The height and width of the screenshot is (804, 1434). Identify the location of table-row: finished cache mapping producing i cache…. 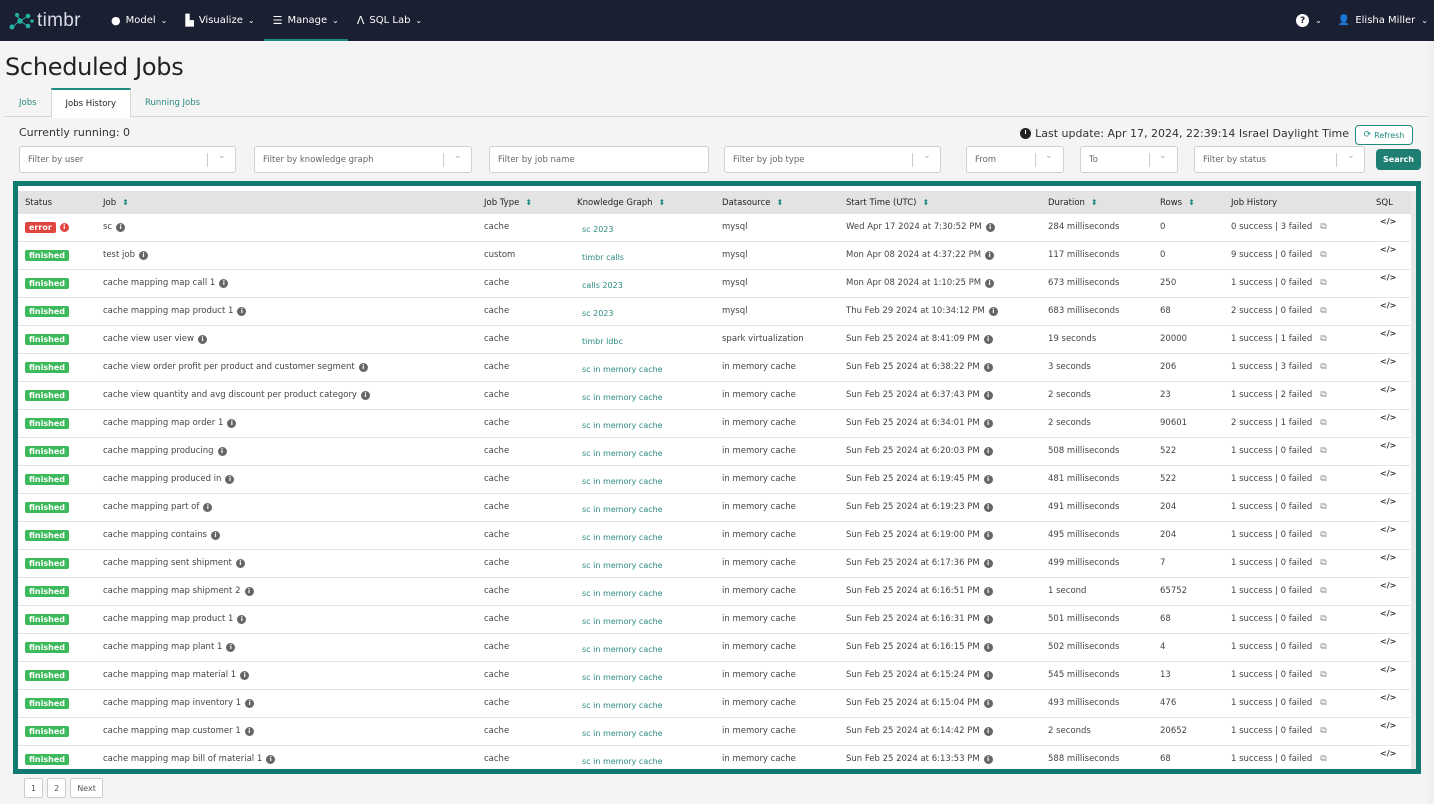
(714, 452).